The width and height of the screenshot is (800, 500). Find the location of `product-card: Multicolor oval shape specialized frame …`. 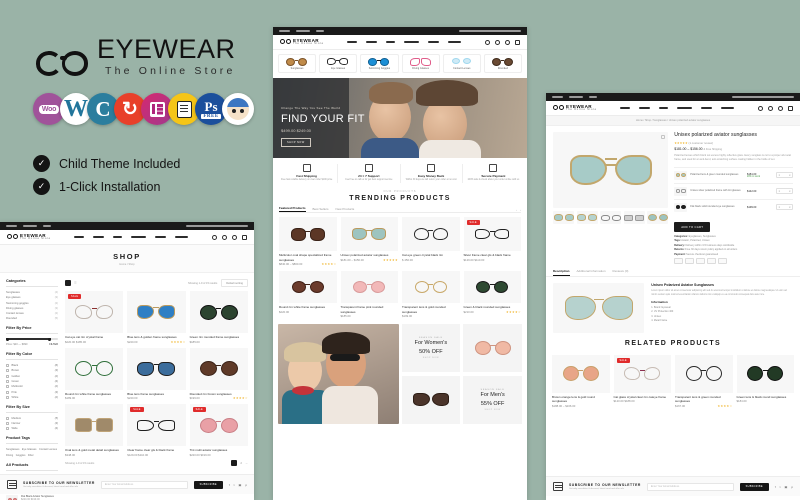

product-card: Multicolor oval shape specialized frame … is located at coordinates (308, 241).